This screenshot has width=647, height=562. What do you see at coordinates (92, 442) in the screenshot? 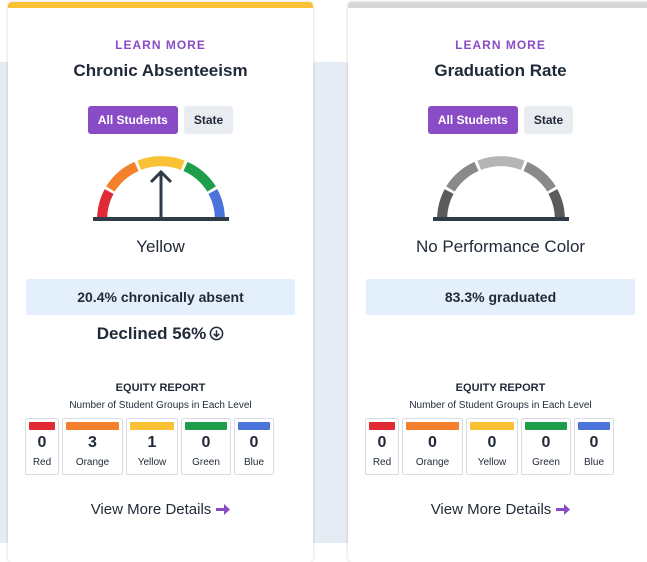
I see `level-count: 3` at bounding box center [92, 442].